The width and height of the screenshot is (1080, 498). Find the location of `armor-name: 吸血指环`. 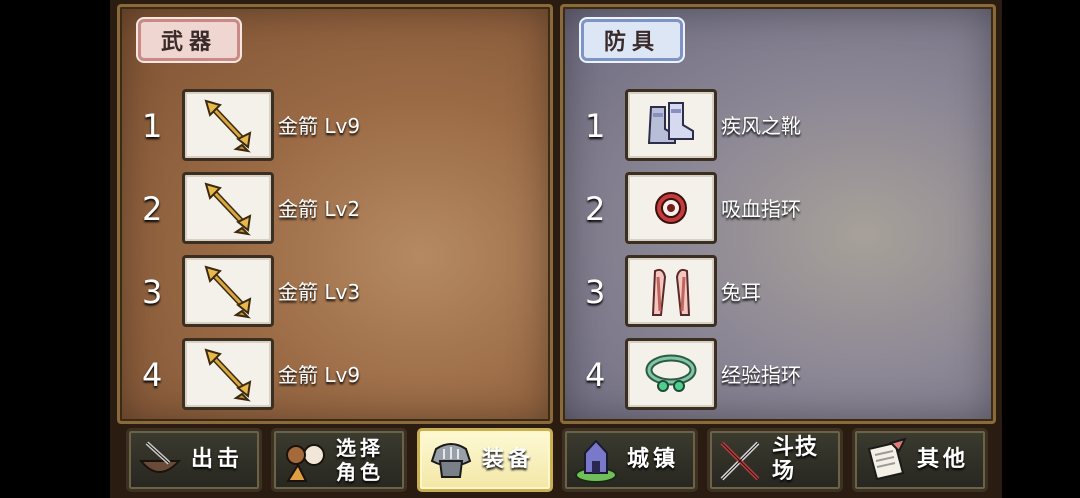

armor-name: 吸血指环 is located at coordinates (761, 209).